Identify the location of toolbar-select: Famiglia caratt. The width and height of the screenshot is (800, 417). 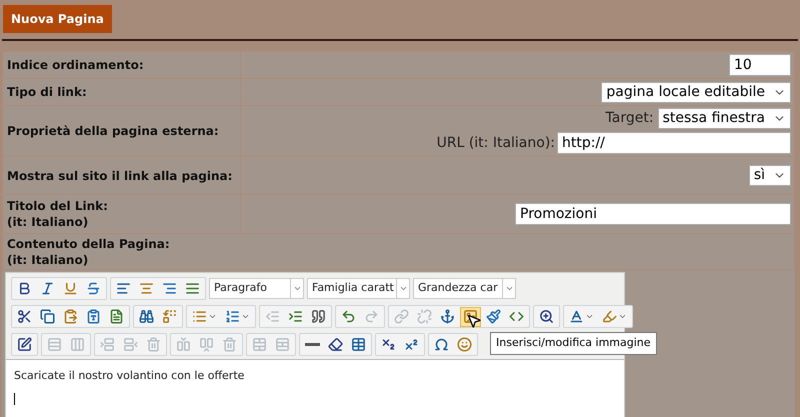
(358, 288).